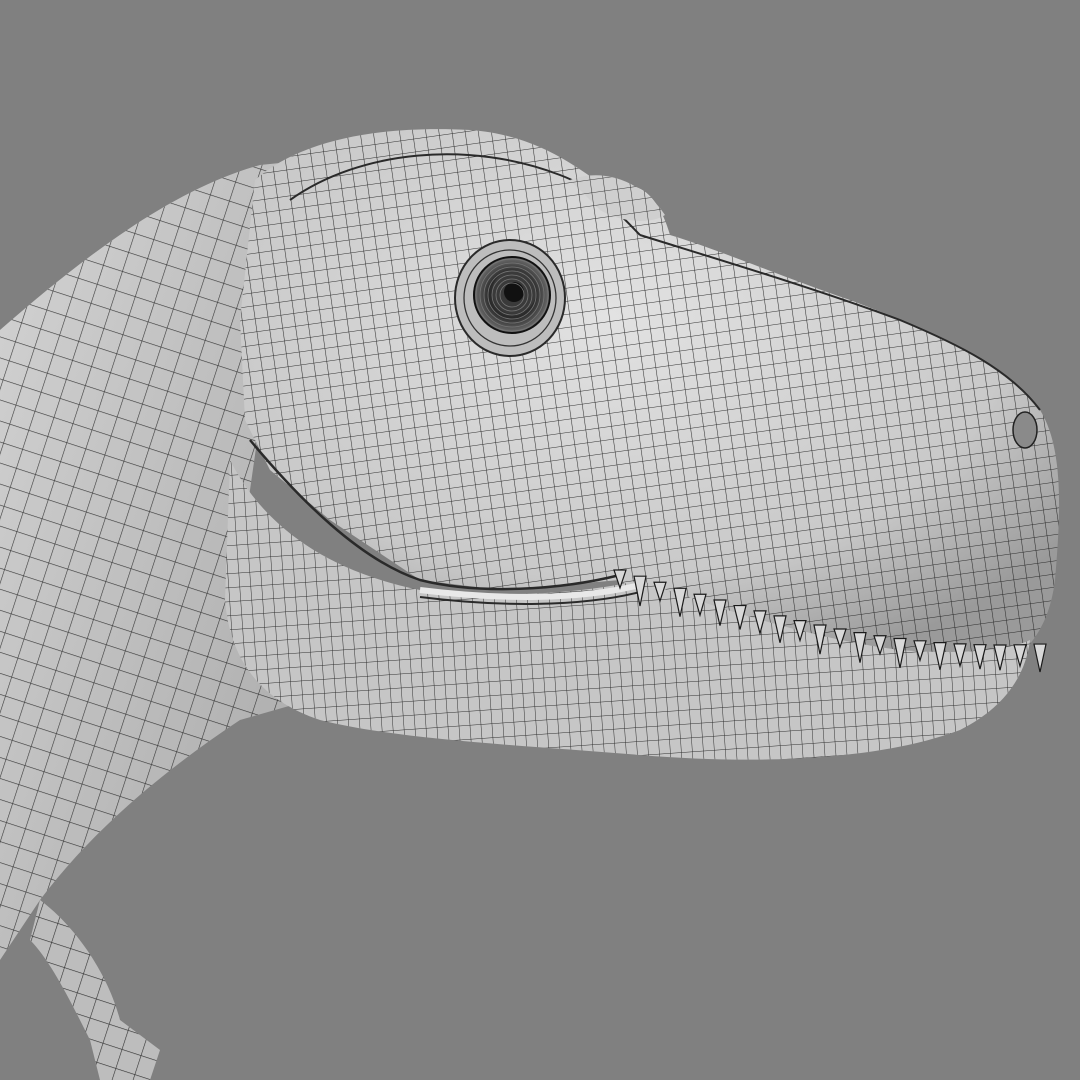  Describe the element at coordinates (510, 298) in the screenshot. I see `eye-mesh` at that location.